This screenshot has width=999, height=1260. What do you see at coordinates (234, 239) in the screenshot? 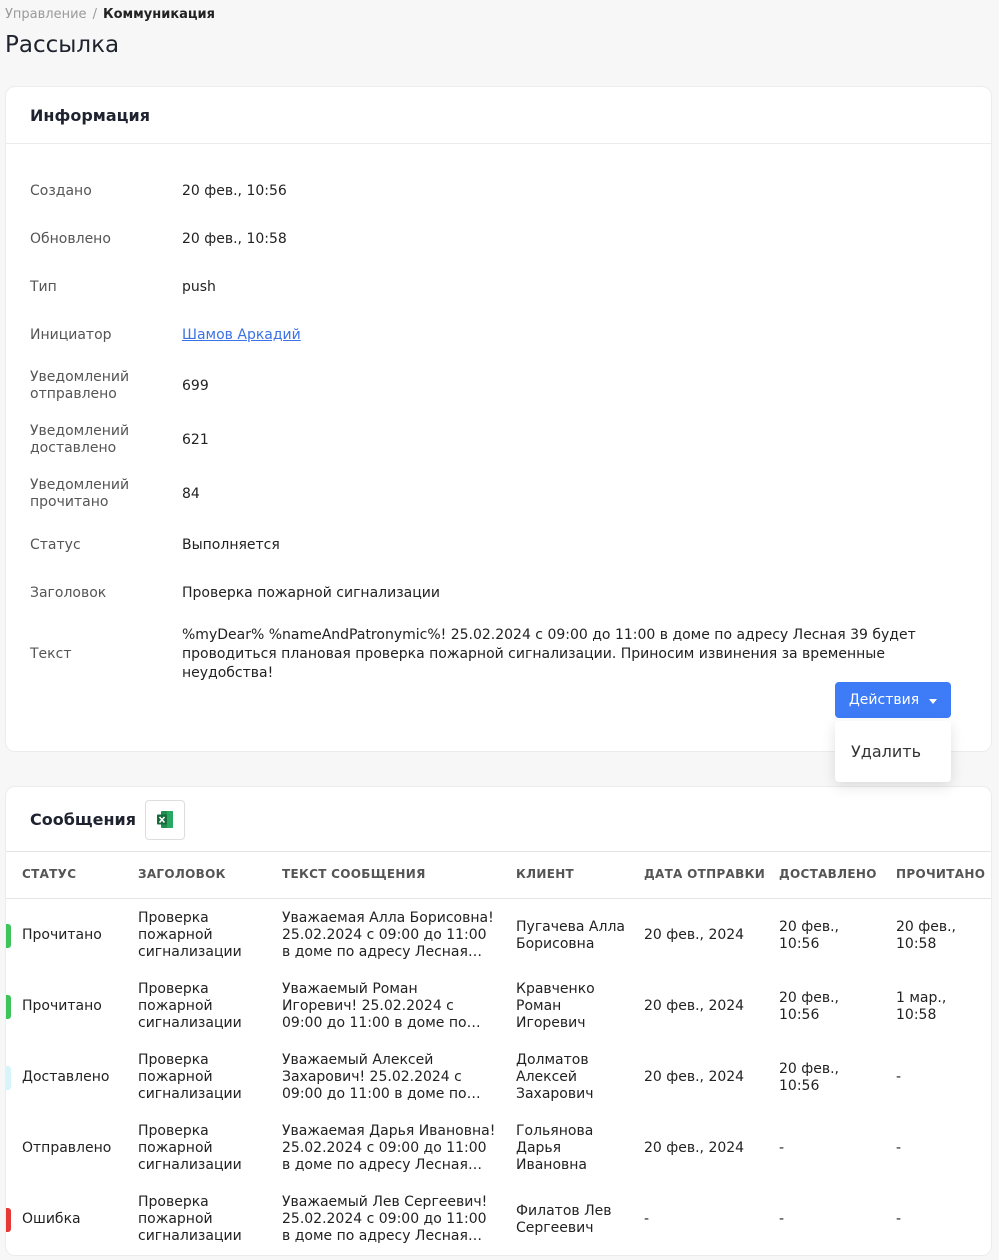
I see `info-value: 20 фев., 10:58` at bounding box center [234, 239].